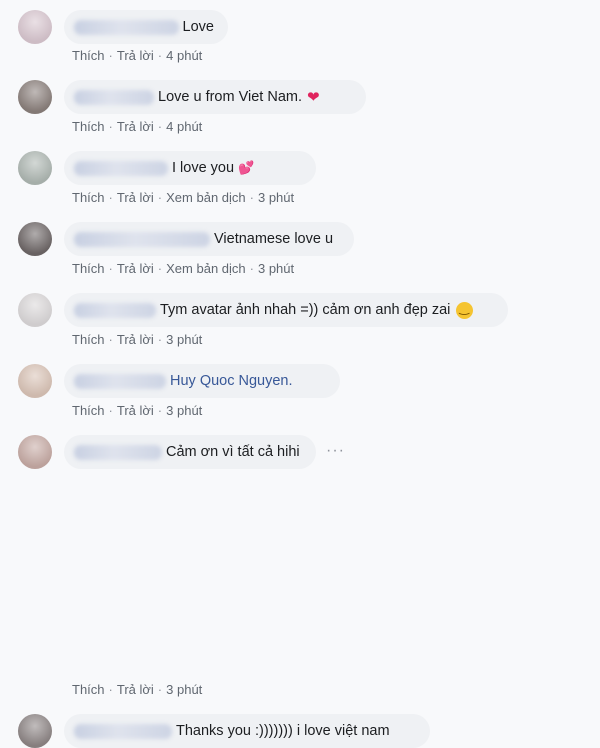 This screenshot has height=748, width=600. I want to click on comment-bubble: Vietnamese love u, so click(209, 239).